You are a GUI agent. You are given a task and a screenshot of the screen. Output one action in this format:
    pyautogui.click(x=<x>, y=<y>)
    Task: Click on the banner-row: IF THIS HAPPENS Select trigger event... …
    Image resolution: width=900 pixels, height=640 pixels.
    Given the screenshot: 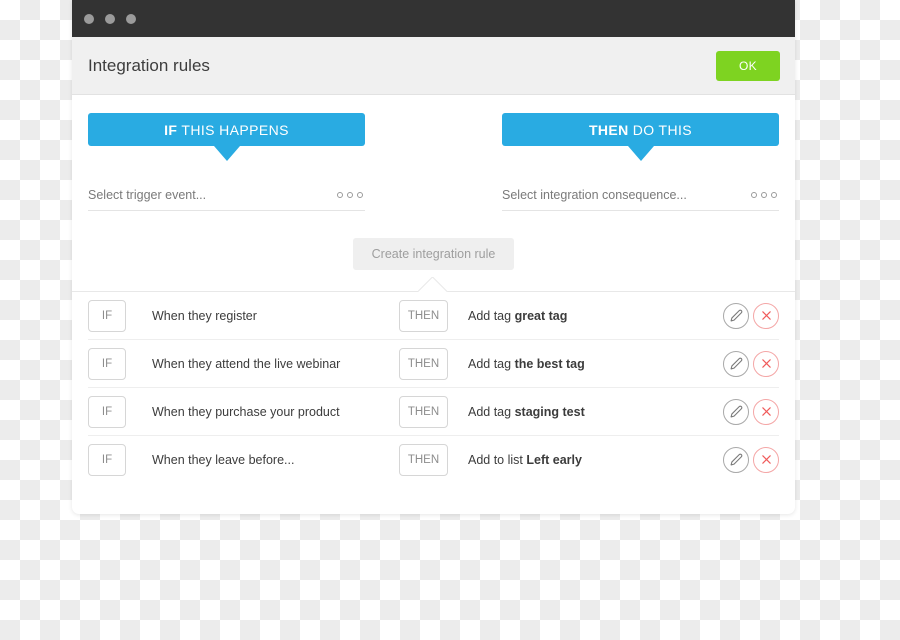 What is the action you would take?
    pyautogui.click(x=433, y=162)
    